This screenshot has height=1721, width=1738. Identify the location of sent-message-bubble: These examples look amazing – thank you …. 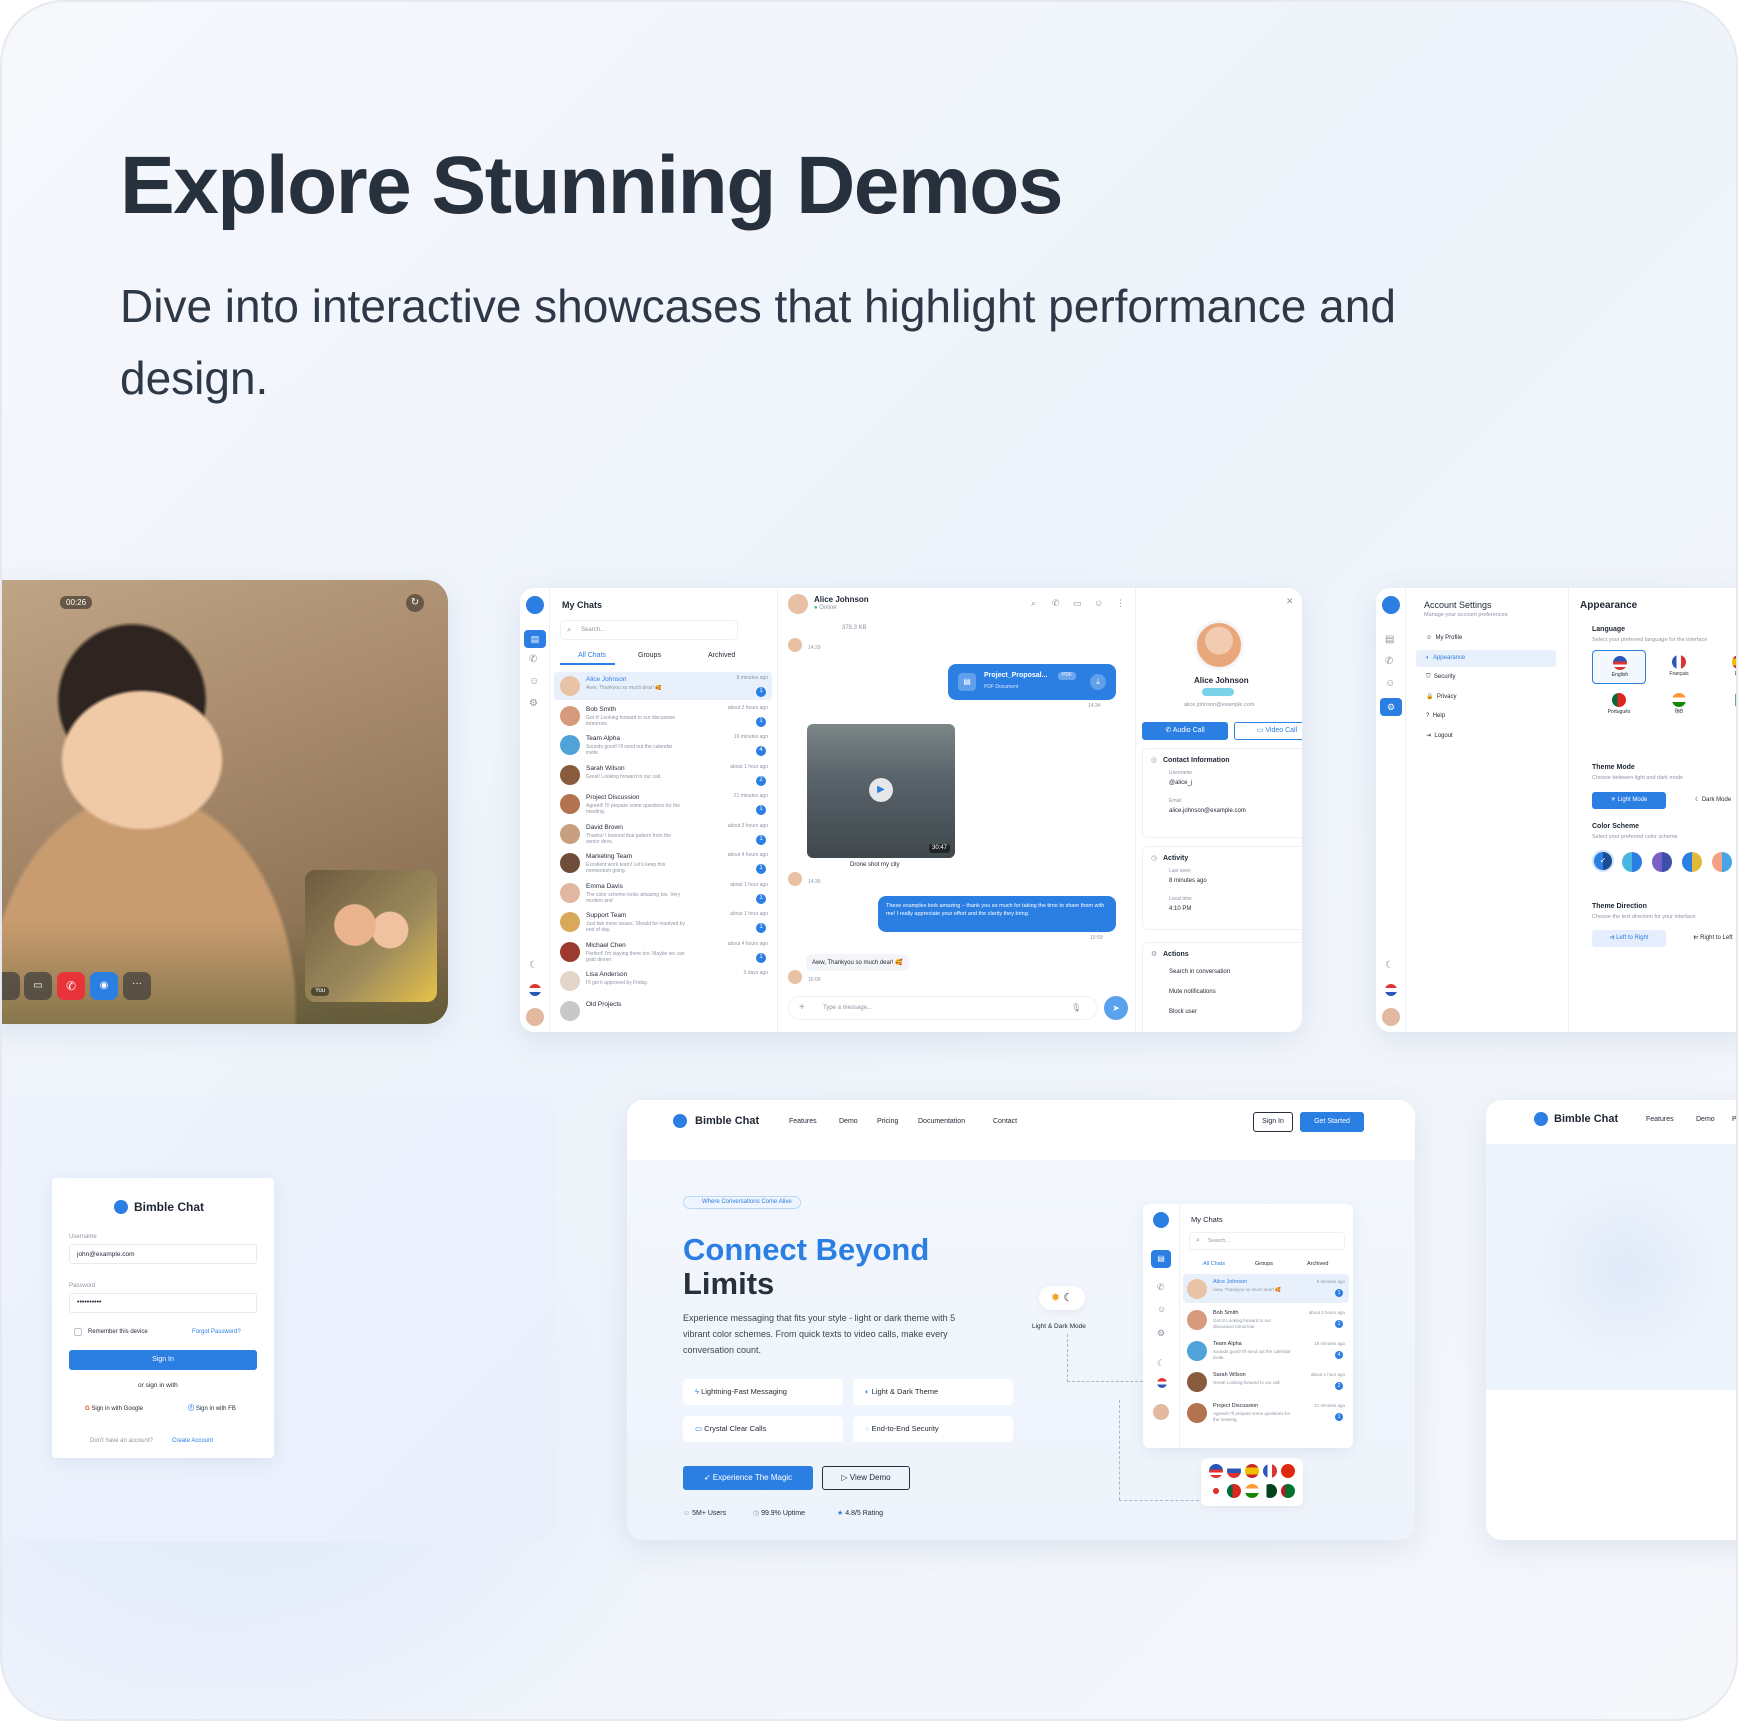
(997, 914).